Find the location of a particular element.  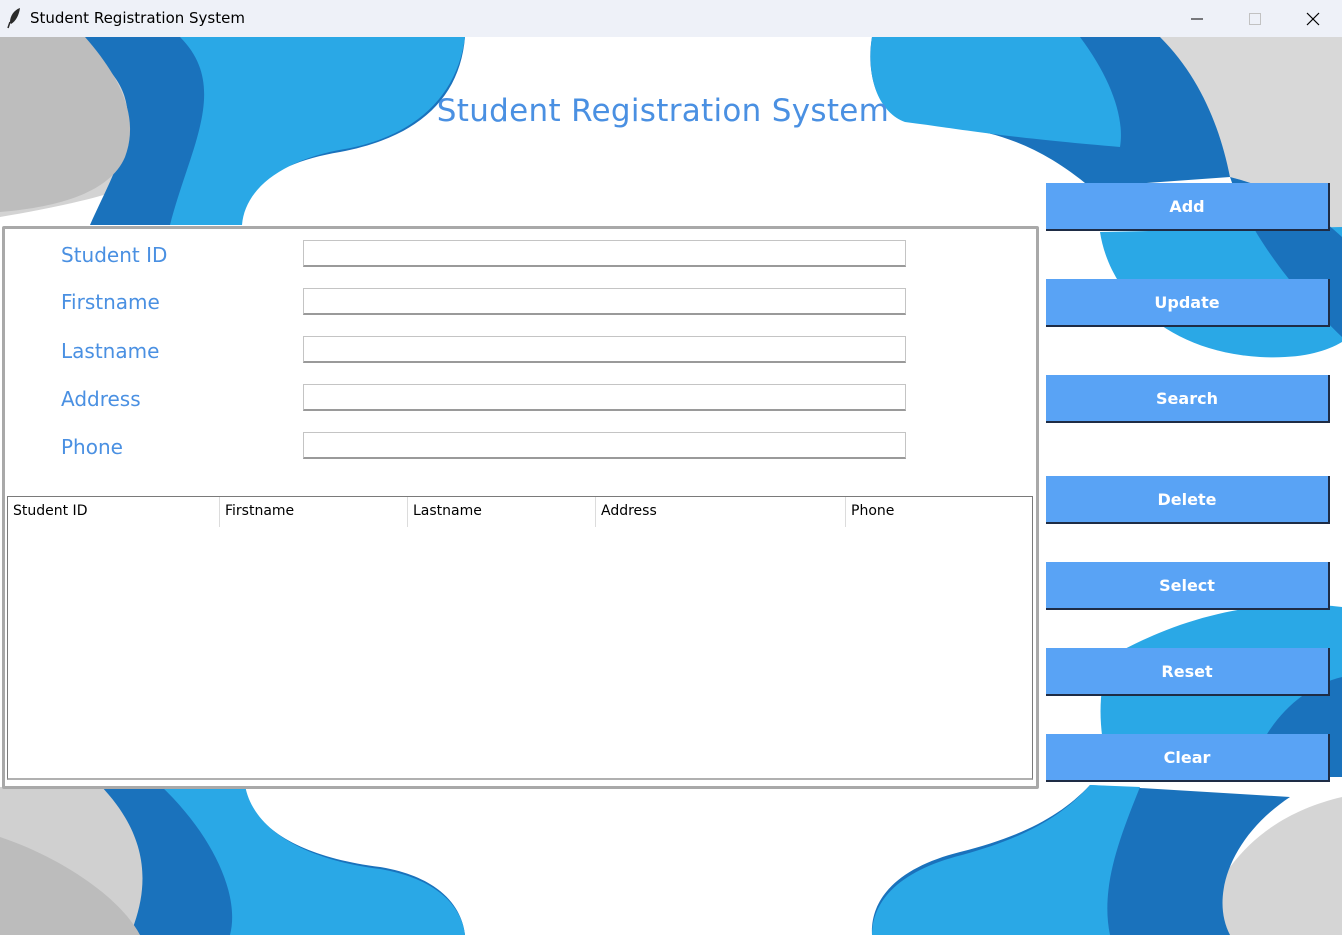

column-header-student-id: Student ID is located at coordinates (114, 512).